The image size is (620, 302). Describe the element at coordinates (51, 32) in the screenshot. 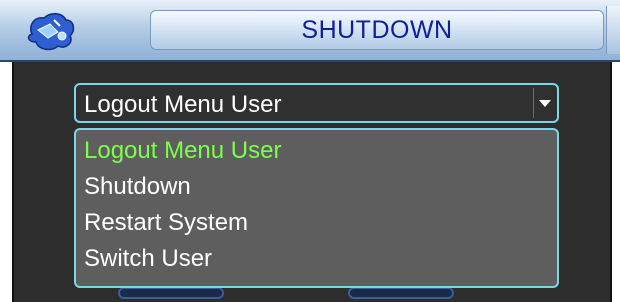

I see `cursor-hand-logo-icon` at that location.